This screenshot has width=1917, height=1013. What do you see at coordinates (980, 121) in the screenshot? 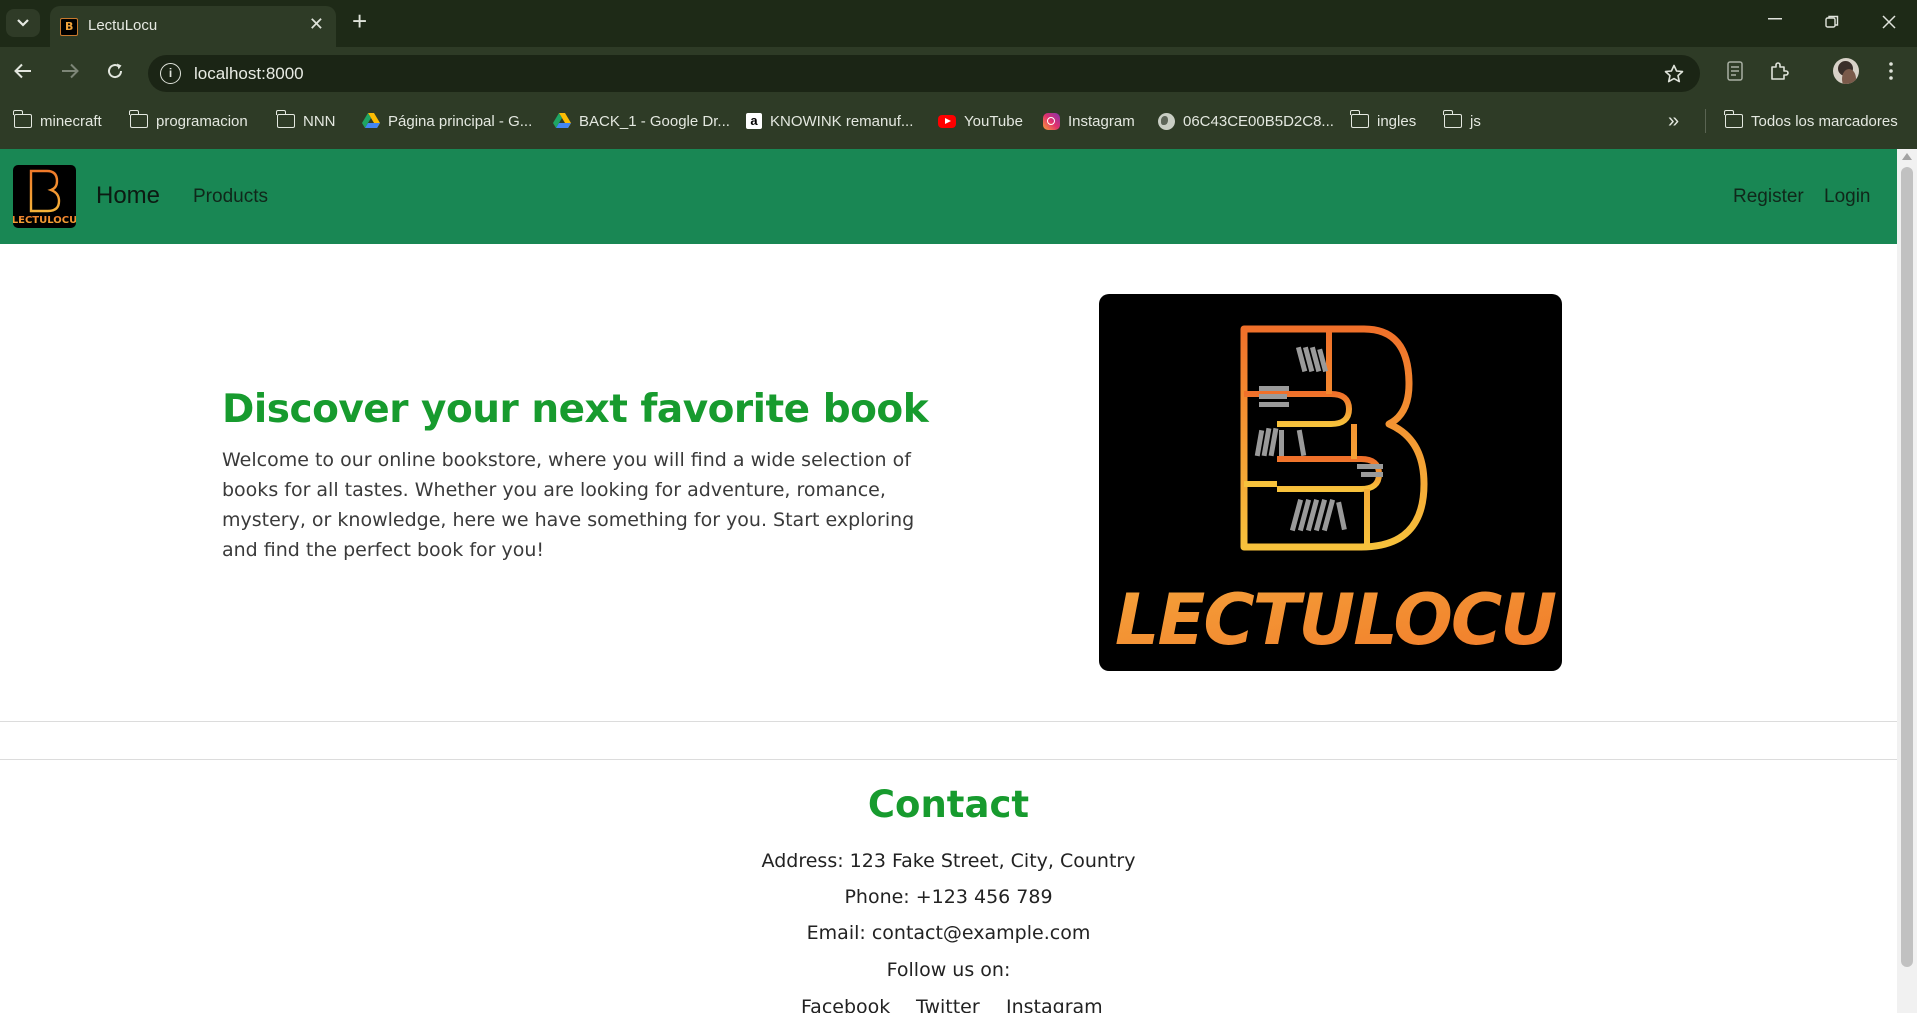
I see `bookmark-youtube: YouTube` at bounding box center [980, 121].